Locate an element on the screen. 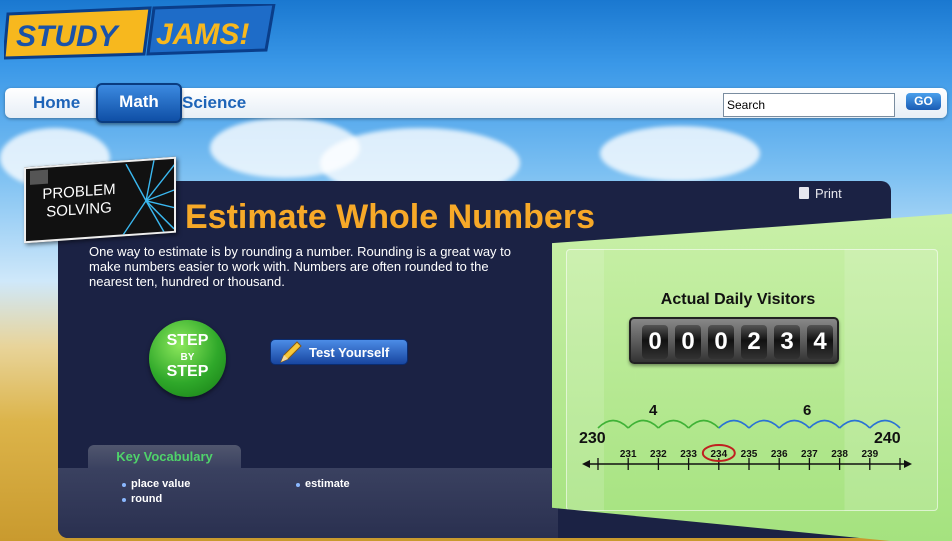  step-label-1: STEP is located at coordinates (187, 340).